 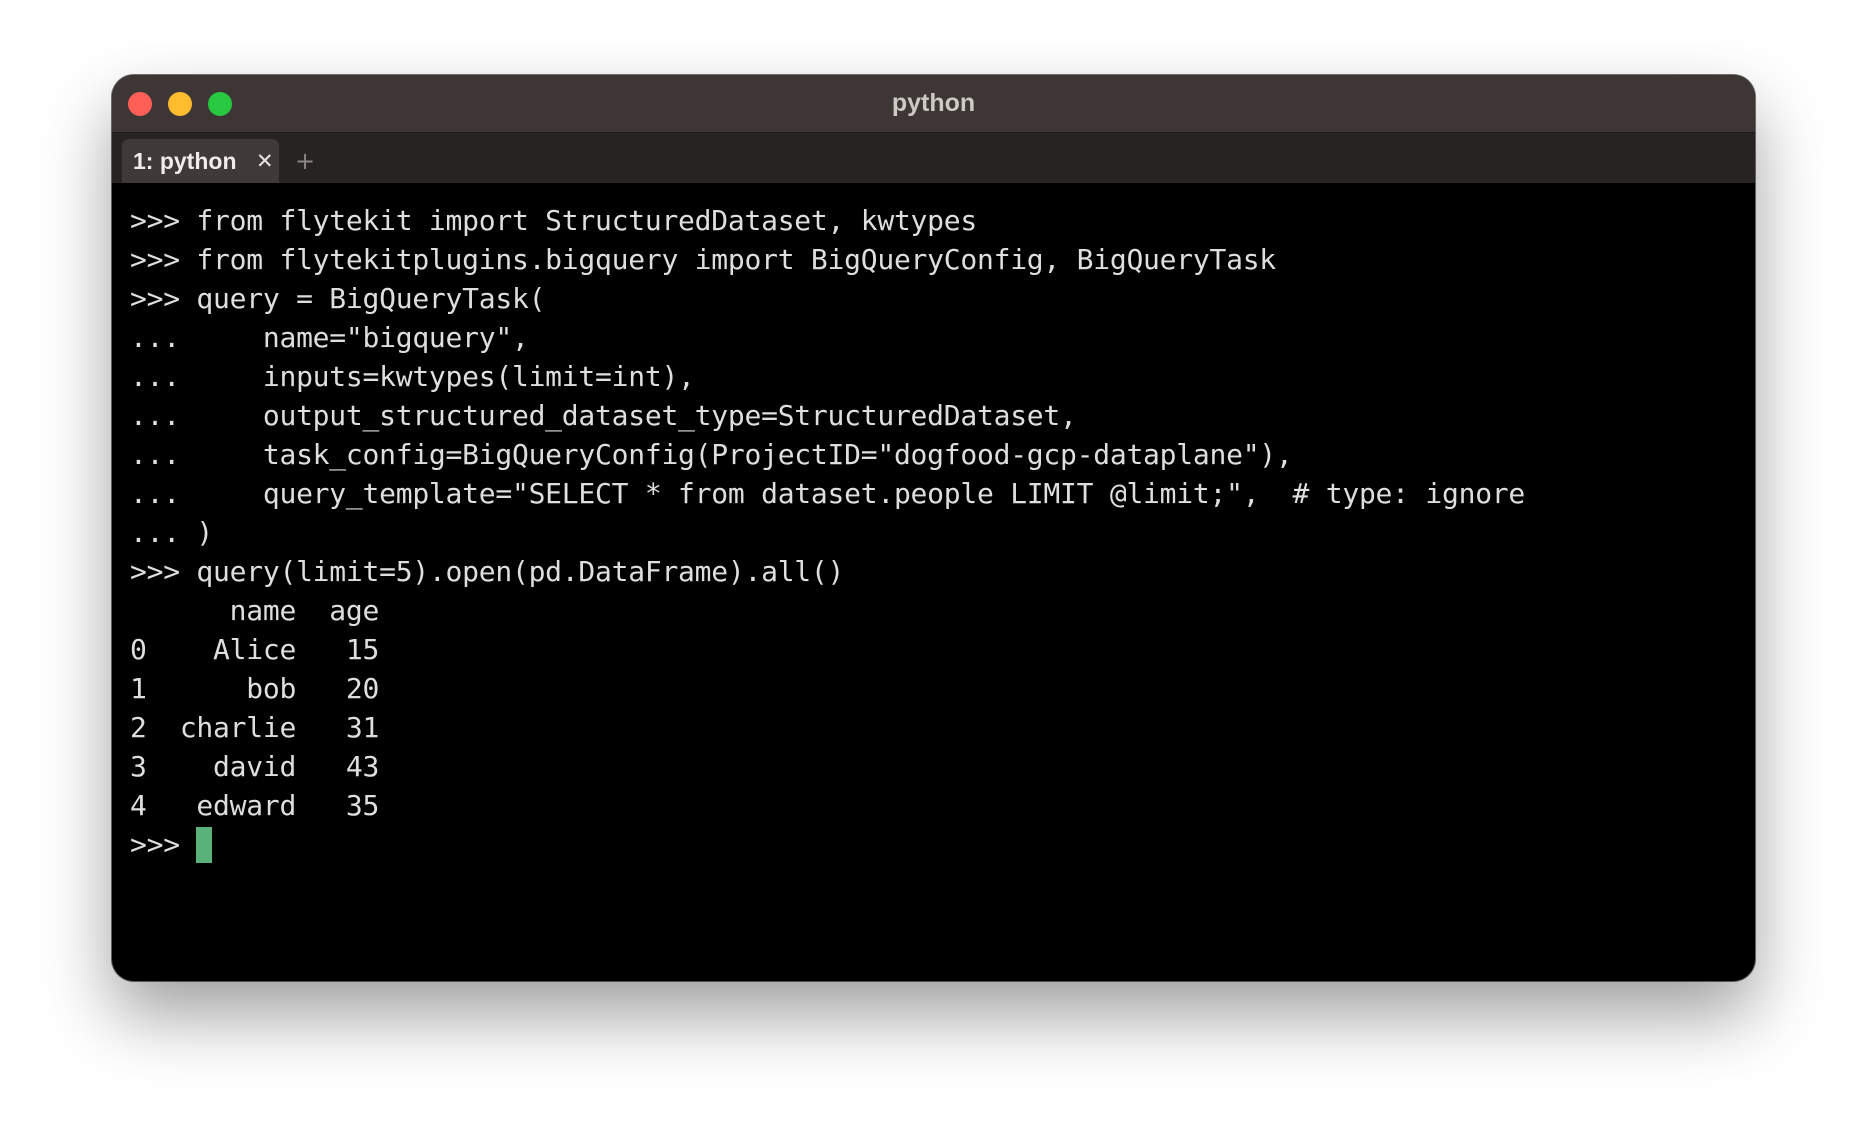 I want to click on dataframe-header: name age, so click(x=255, y=610).